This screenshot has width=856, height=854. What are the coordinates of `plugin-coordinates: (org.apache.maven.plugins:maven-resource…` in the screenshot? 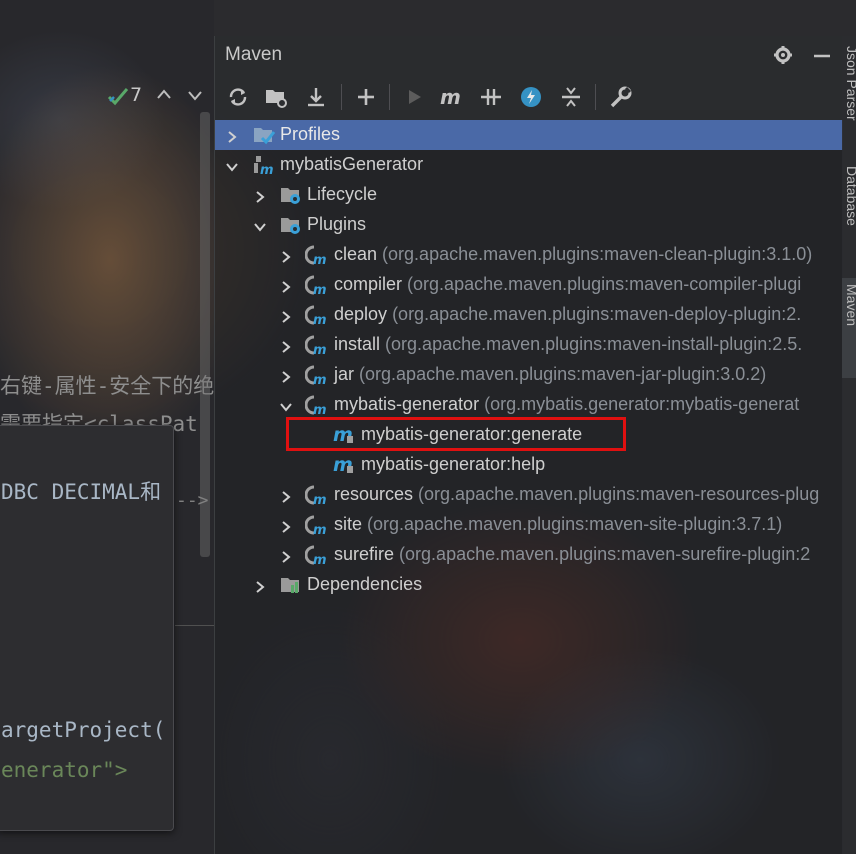 It's located at (619, 494).